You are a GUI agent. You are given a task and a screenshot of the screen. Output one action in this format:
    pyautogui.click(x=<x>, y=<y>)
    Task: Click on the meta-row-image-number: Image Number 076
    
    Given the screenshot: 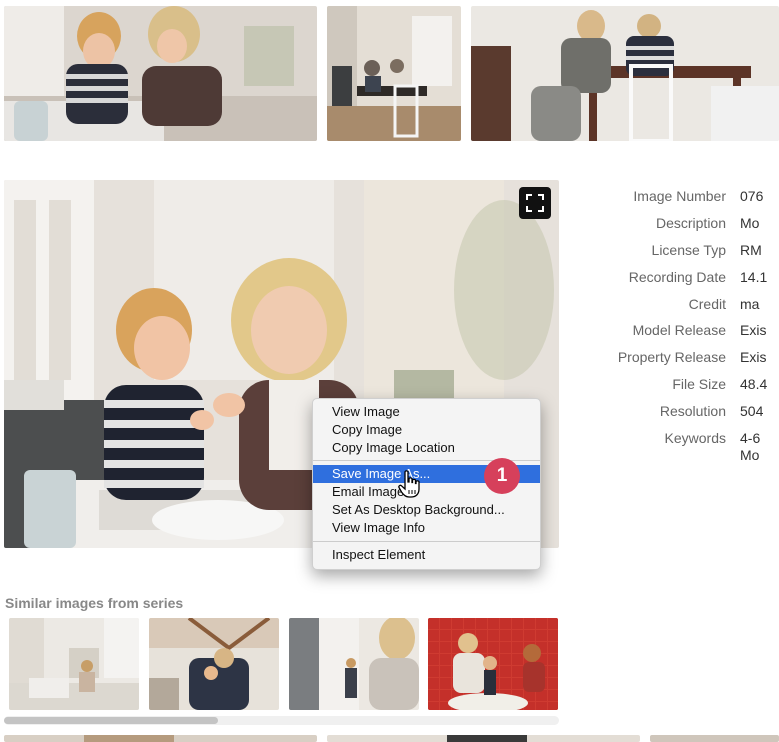 What is the action you would take?
    pyautogui.click(x=689, y=196)
    